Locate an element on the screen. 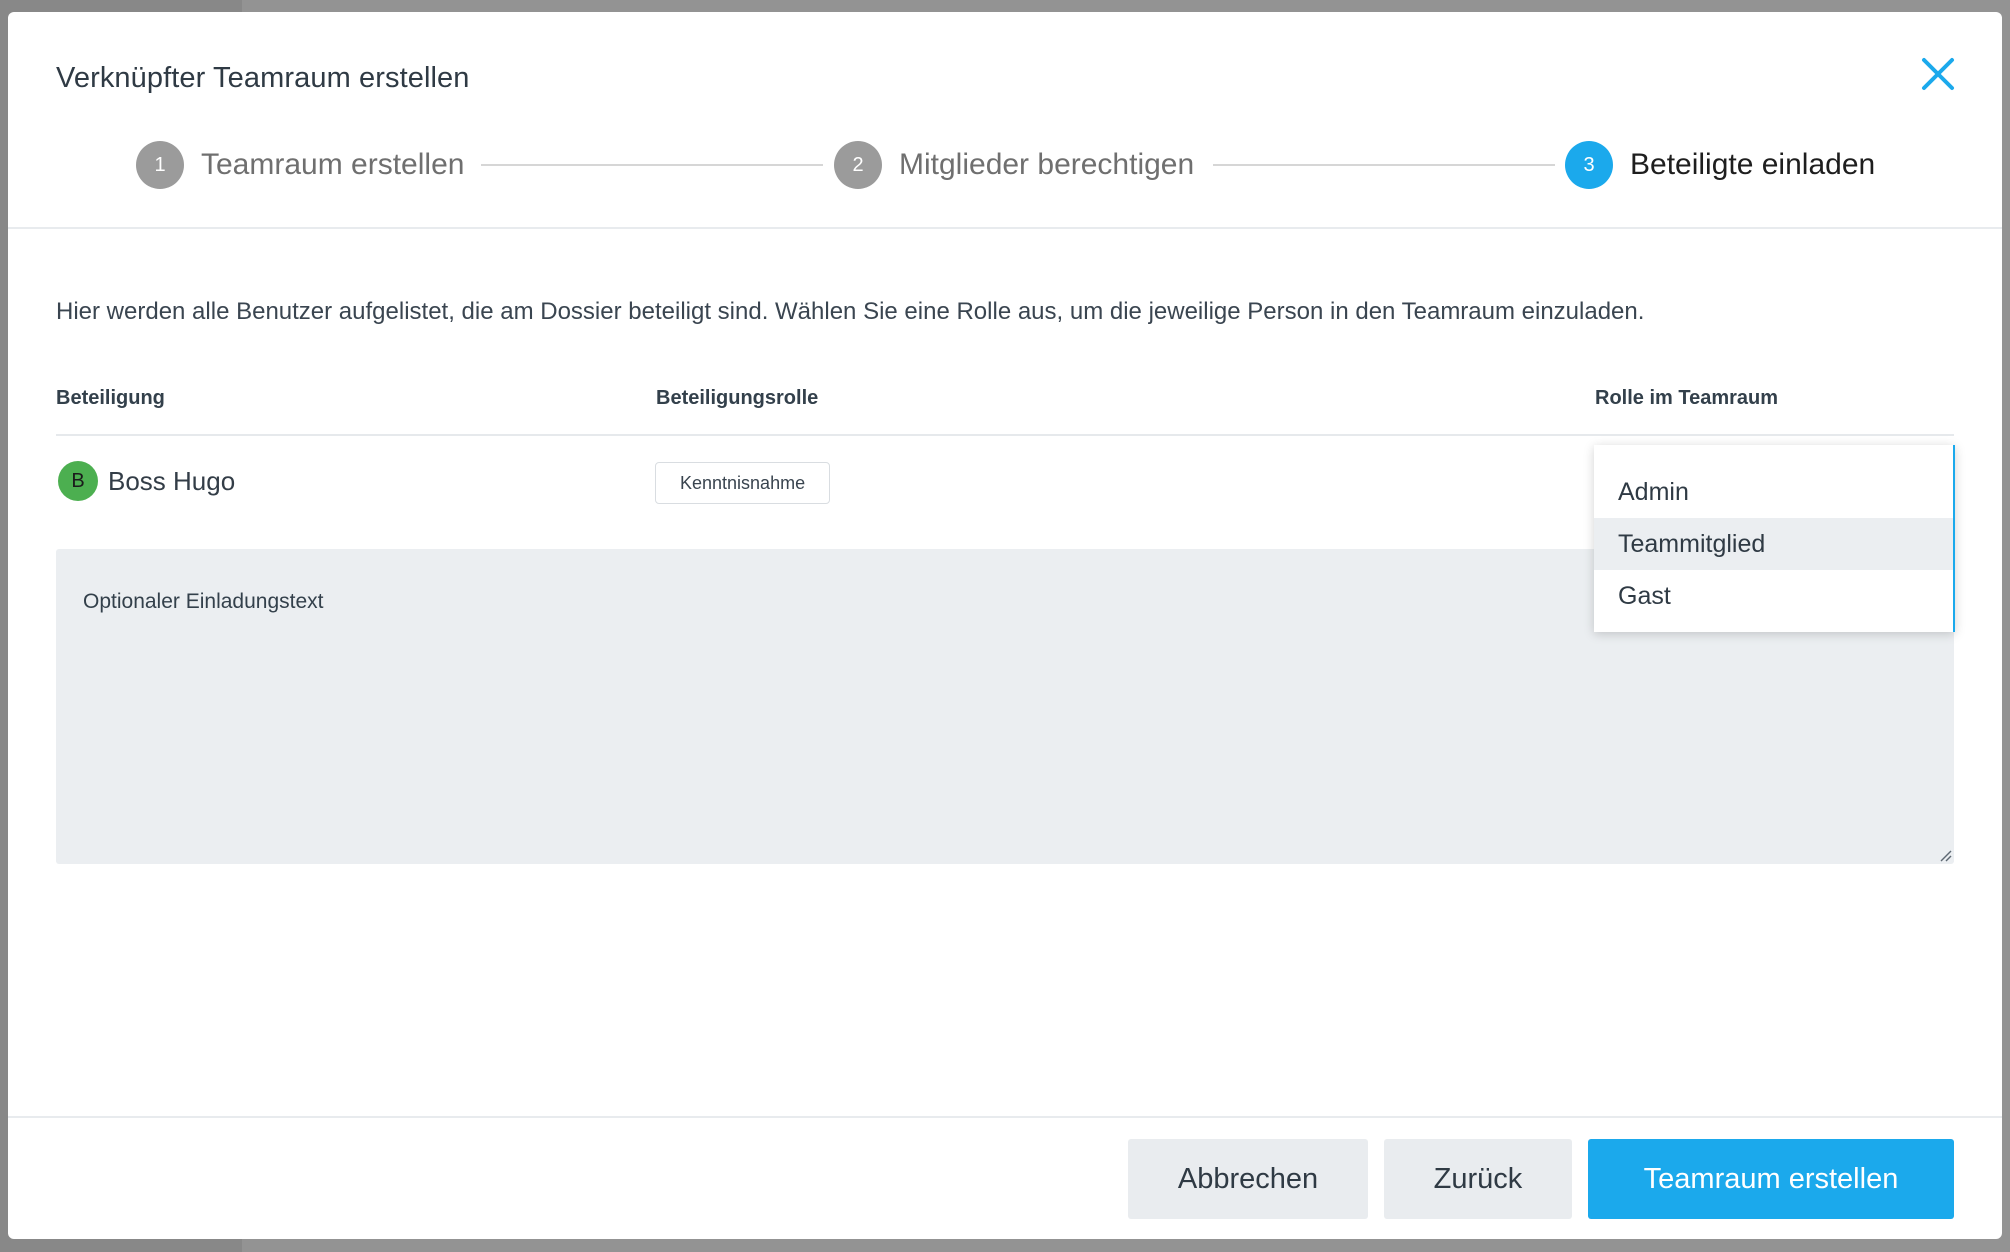 The height and width of the screenshot is (1252, 2010). participant-name: Boss Hugo is located at coordinates (172, 480).